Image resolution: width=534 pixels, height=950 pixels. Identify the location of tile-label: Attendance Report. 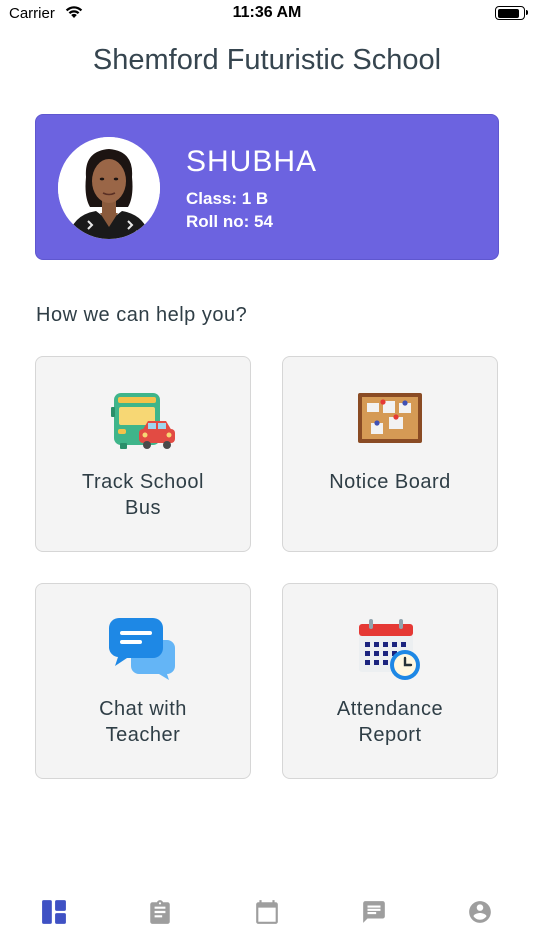
(390, 722).